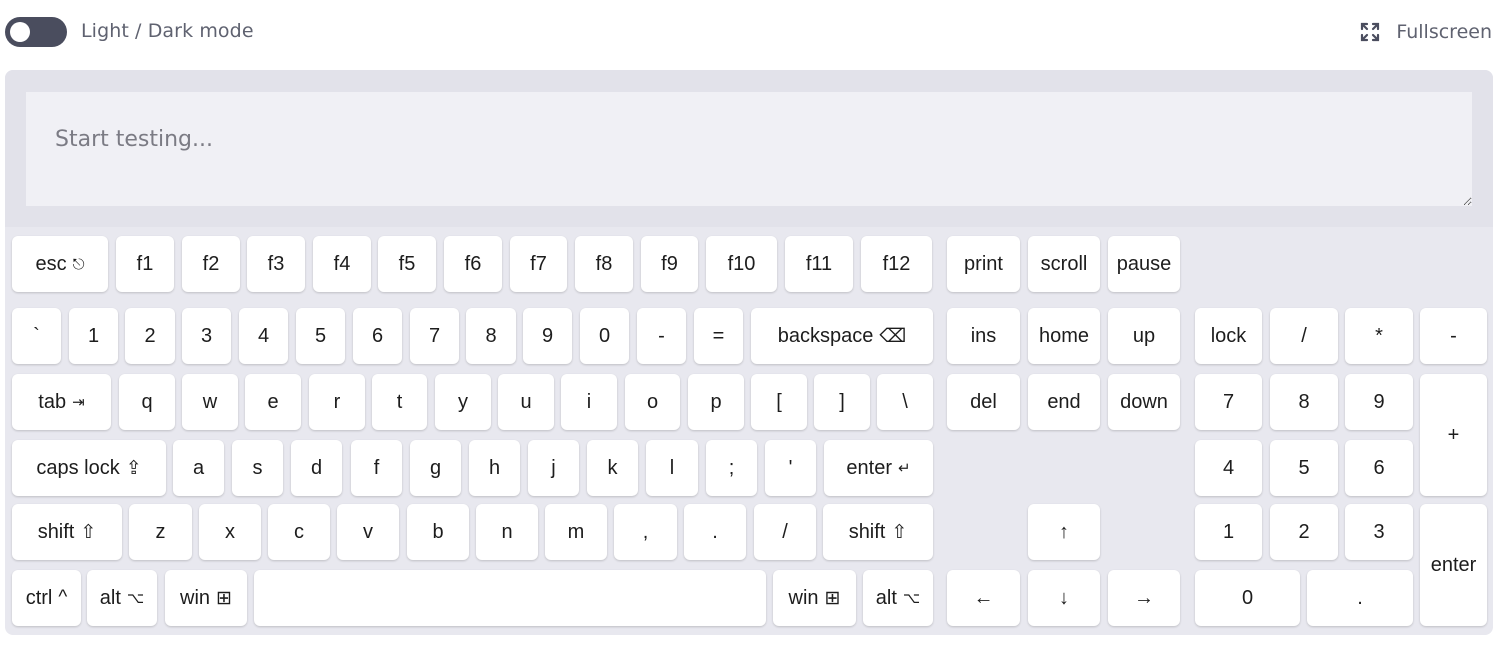  I want to click on key-c: c, so click(299, 532).